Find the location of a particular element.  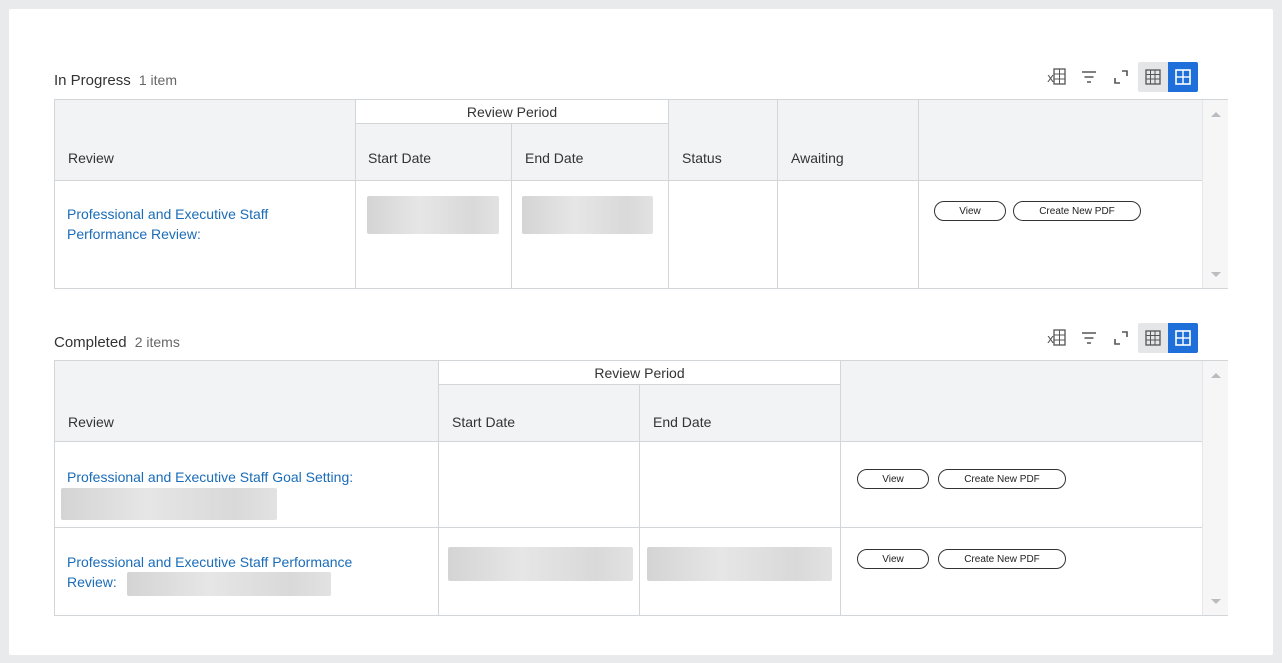

review-link-line2: Performance Review: is located at coordinates (134, 234).